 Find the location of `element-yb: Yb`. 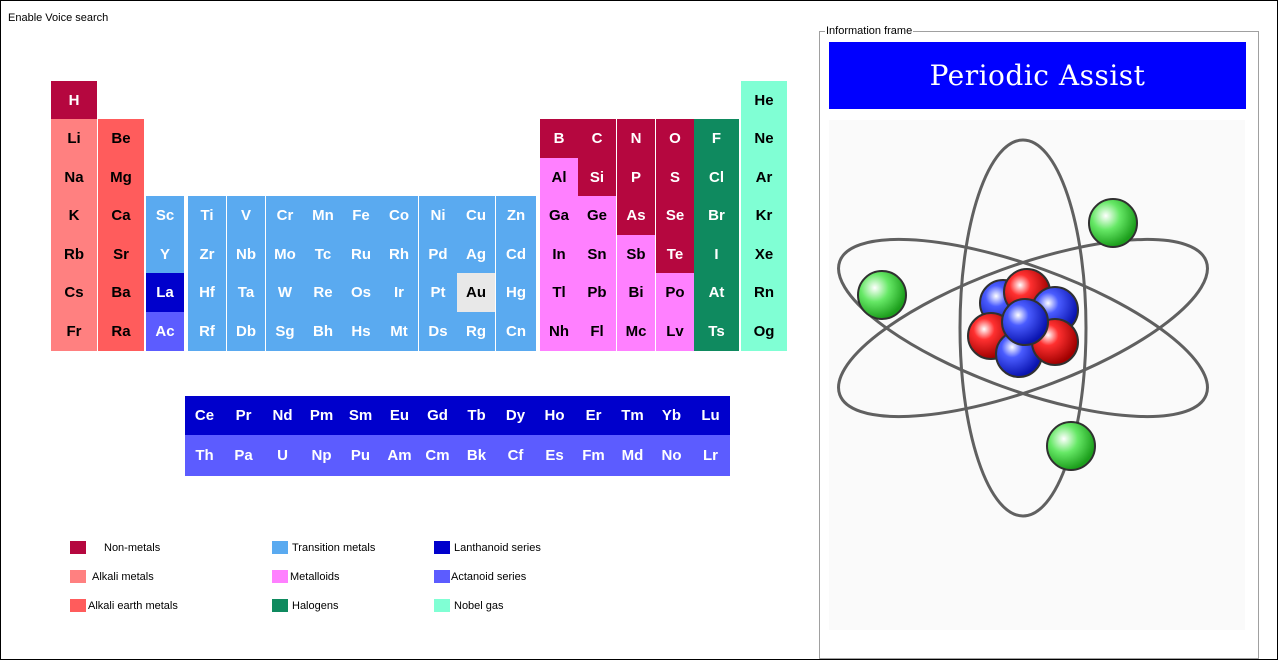

element-yb: Yb is located at coordinates (671, 415).